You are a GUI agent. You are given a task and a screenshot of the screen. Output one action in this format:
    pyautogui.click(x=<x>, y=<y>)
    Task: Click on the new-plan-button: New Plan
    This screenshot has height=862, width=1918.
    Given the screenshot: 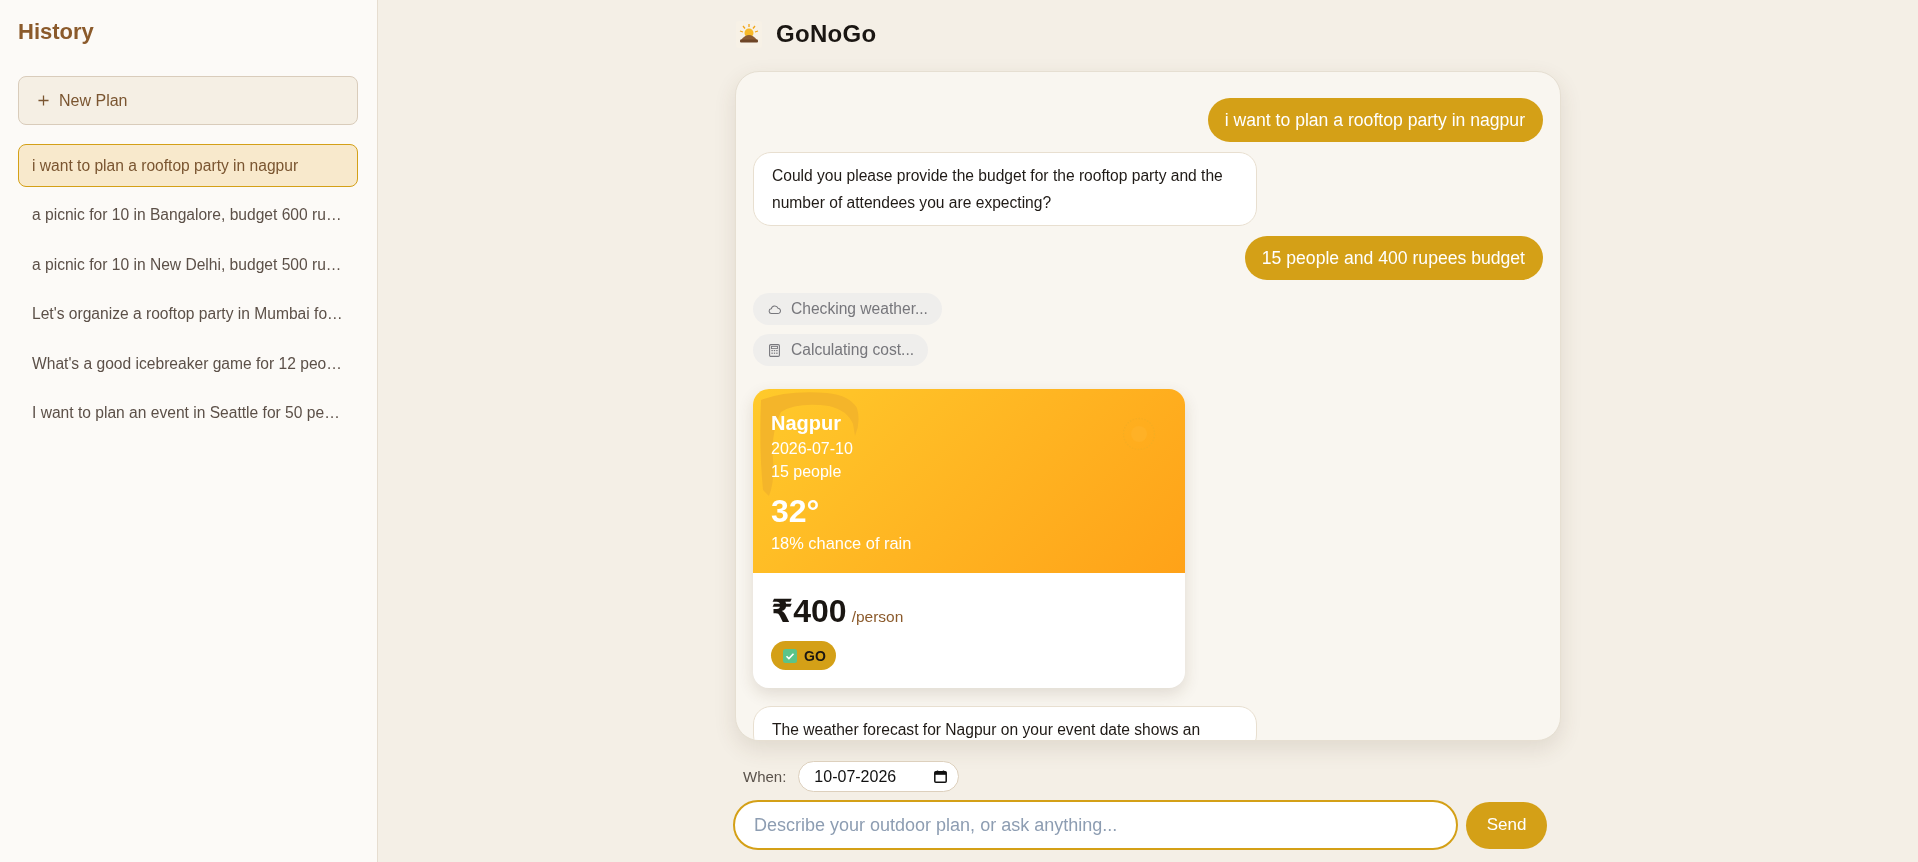 What is the action you would take?
    pyautogui.click(x=188, y=100)
    